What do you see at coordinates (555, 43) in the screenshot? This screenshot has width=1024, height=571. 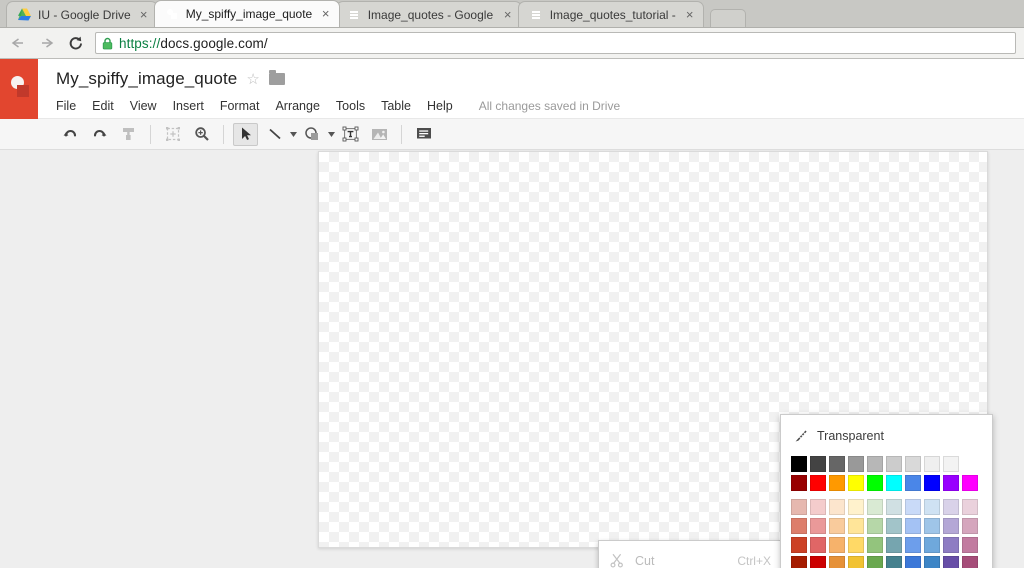 I see `url-input: https://docs.google.com/` at bounding box center [555, 43].